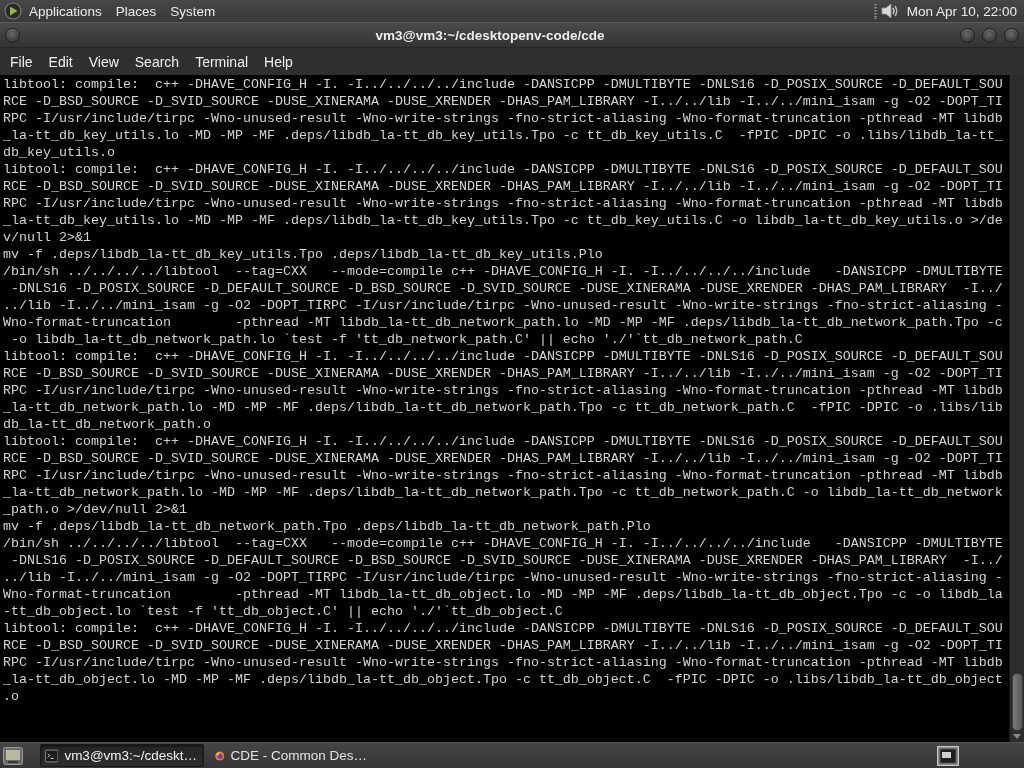 Image resolution: width=1024 pixels, height=768 pixels. I want to click on menu-item: File, so click(21, 61).